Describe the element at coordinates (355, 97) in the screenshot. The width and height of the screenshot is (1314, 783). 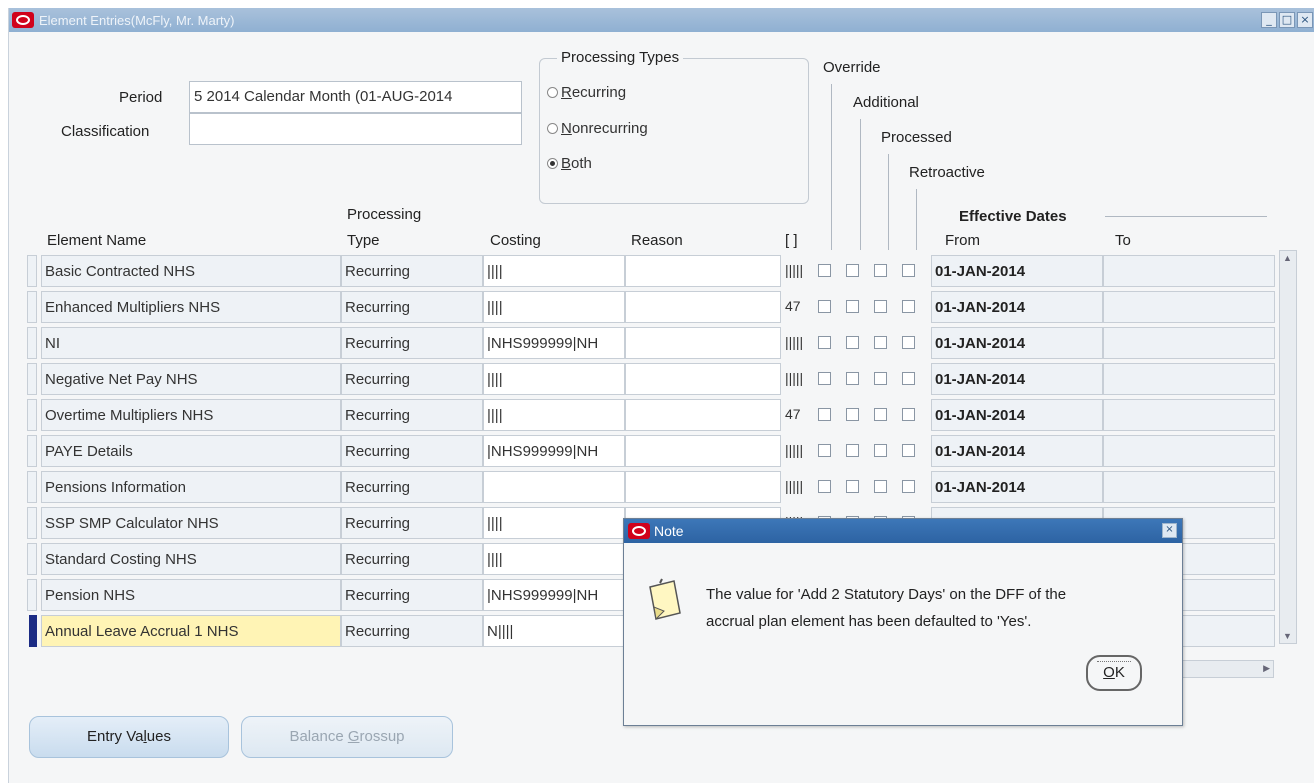
I see `period-field: 5 2014 Calendar Month (01-AUG-2014` at that location.